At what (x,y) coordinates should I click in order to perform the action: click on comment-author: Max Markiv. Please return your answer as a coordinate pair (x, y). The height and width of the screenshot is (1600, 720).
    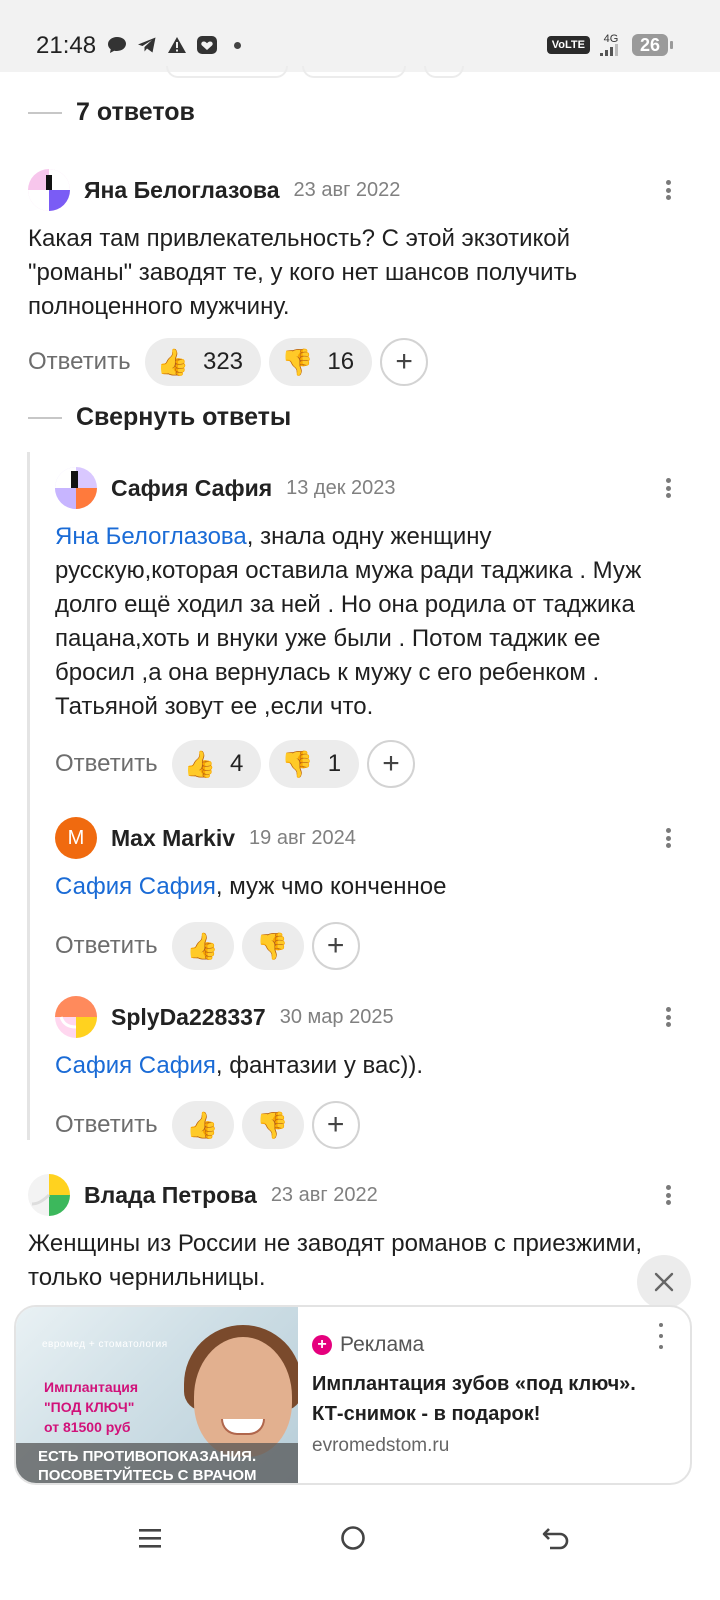
    Looking at the image, I should click on (173, 838).